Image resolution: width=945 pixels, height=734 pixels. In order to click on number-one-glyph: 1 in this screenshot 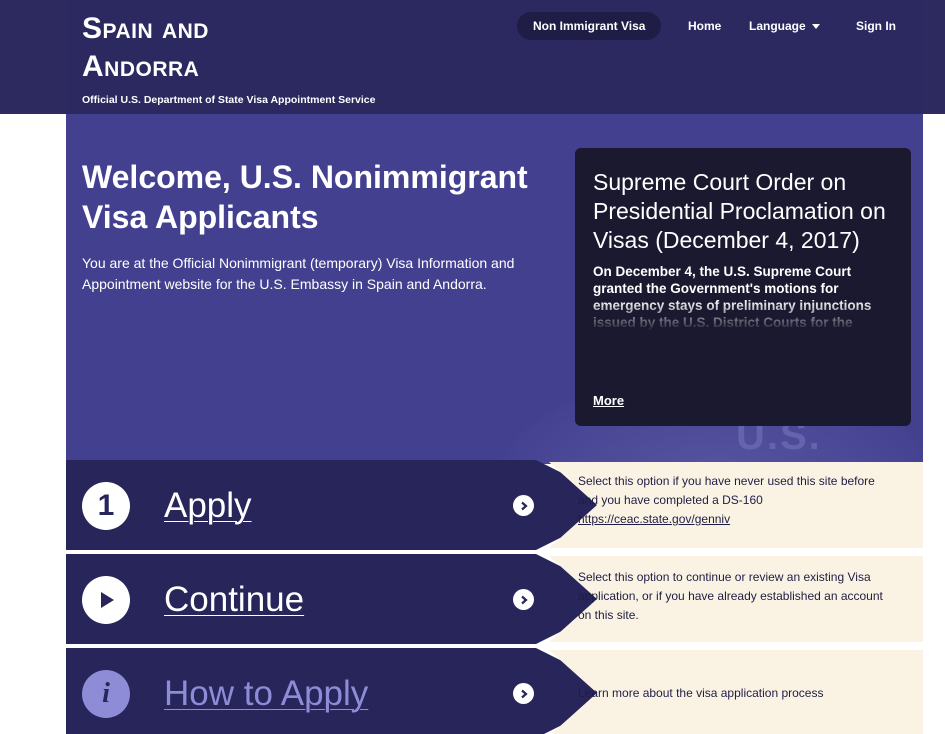, I will do `click(106, 505)`.